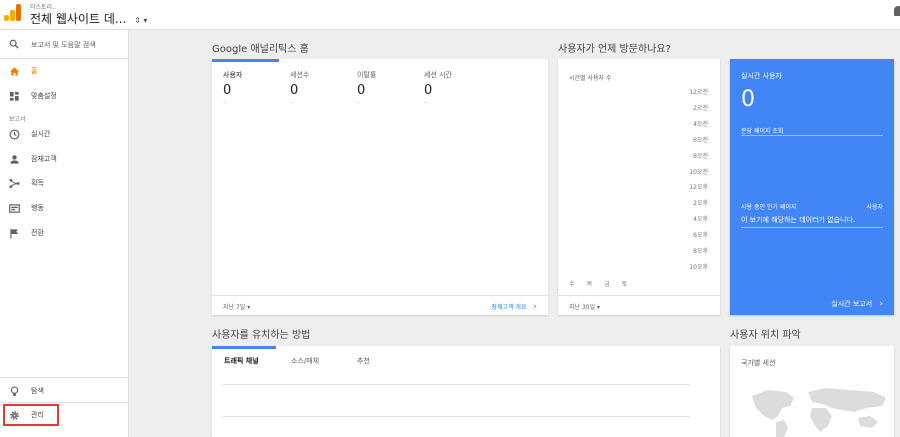  Describe the element at coordinates (14, 44) in the screenshot. I see `search-icon` at that location.